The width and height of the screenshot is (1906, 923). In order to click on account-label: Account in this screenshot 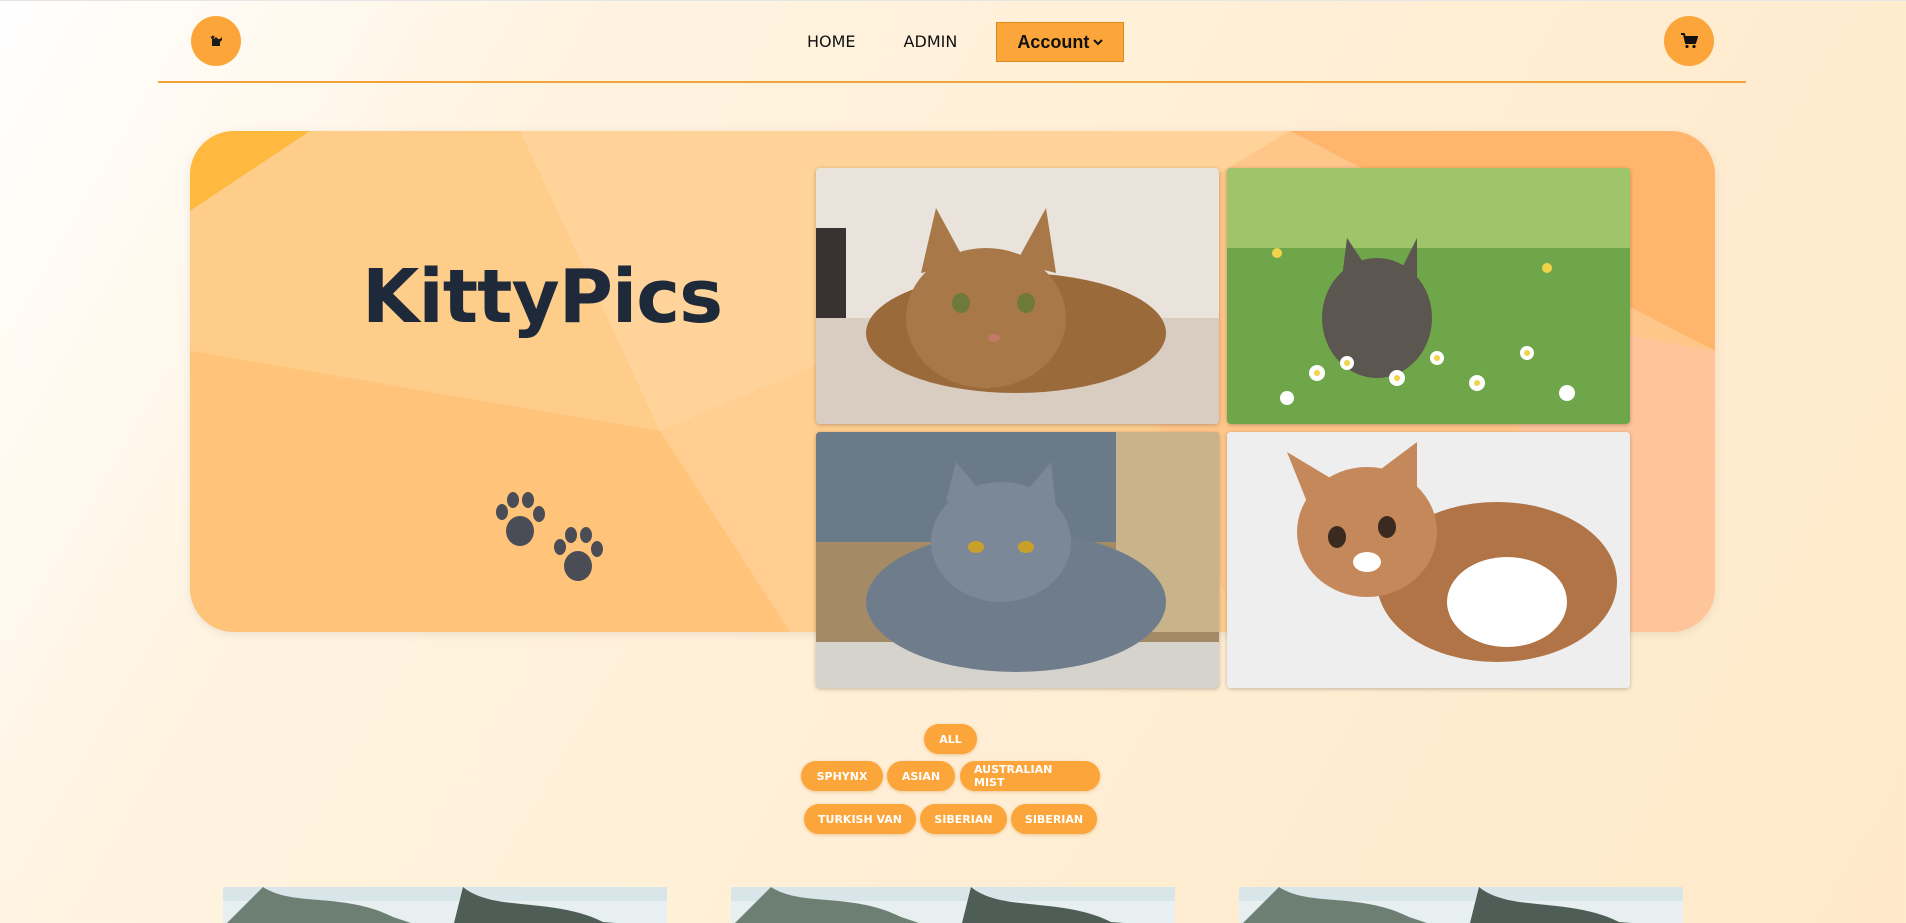, I will do `click(1053, 41)`.